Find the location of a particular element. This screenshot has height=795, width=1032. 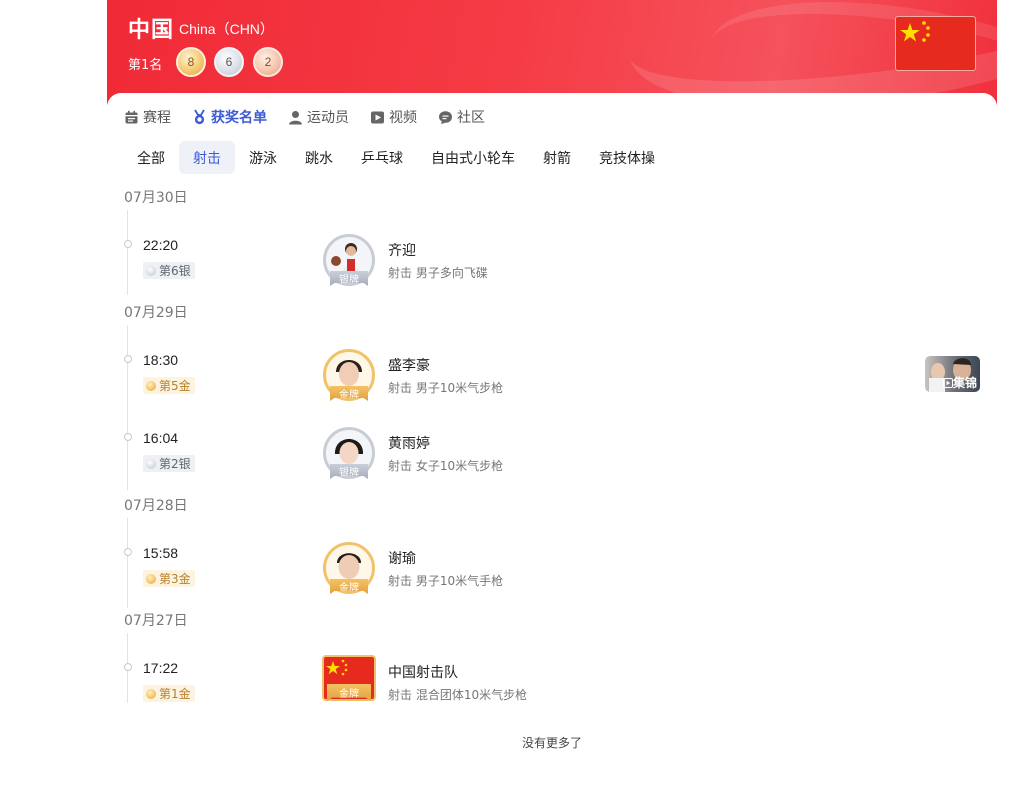

person-icon is located at coordinates (295, 117).